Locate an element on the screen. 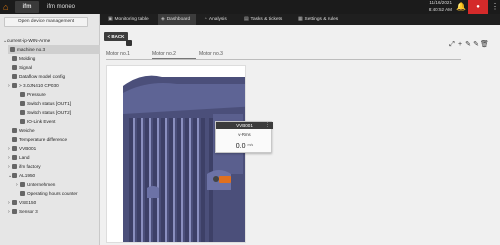 The height and width of the screenshot is (245, 500). tab-label: Dashboard is located at coordinates (178, 19).